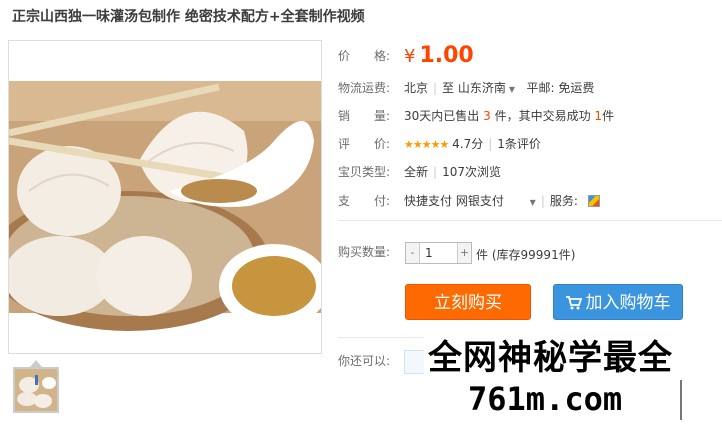  What do you see at coordinates (628, 303) in the screenshot?
I see `add-to-cart-label: 加入购物车` at bounding box center [628, 303].